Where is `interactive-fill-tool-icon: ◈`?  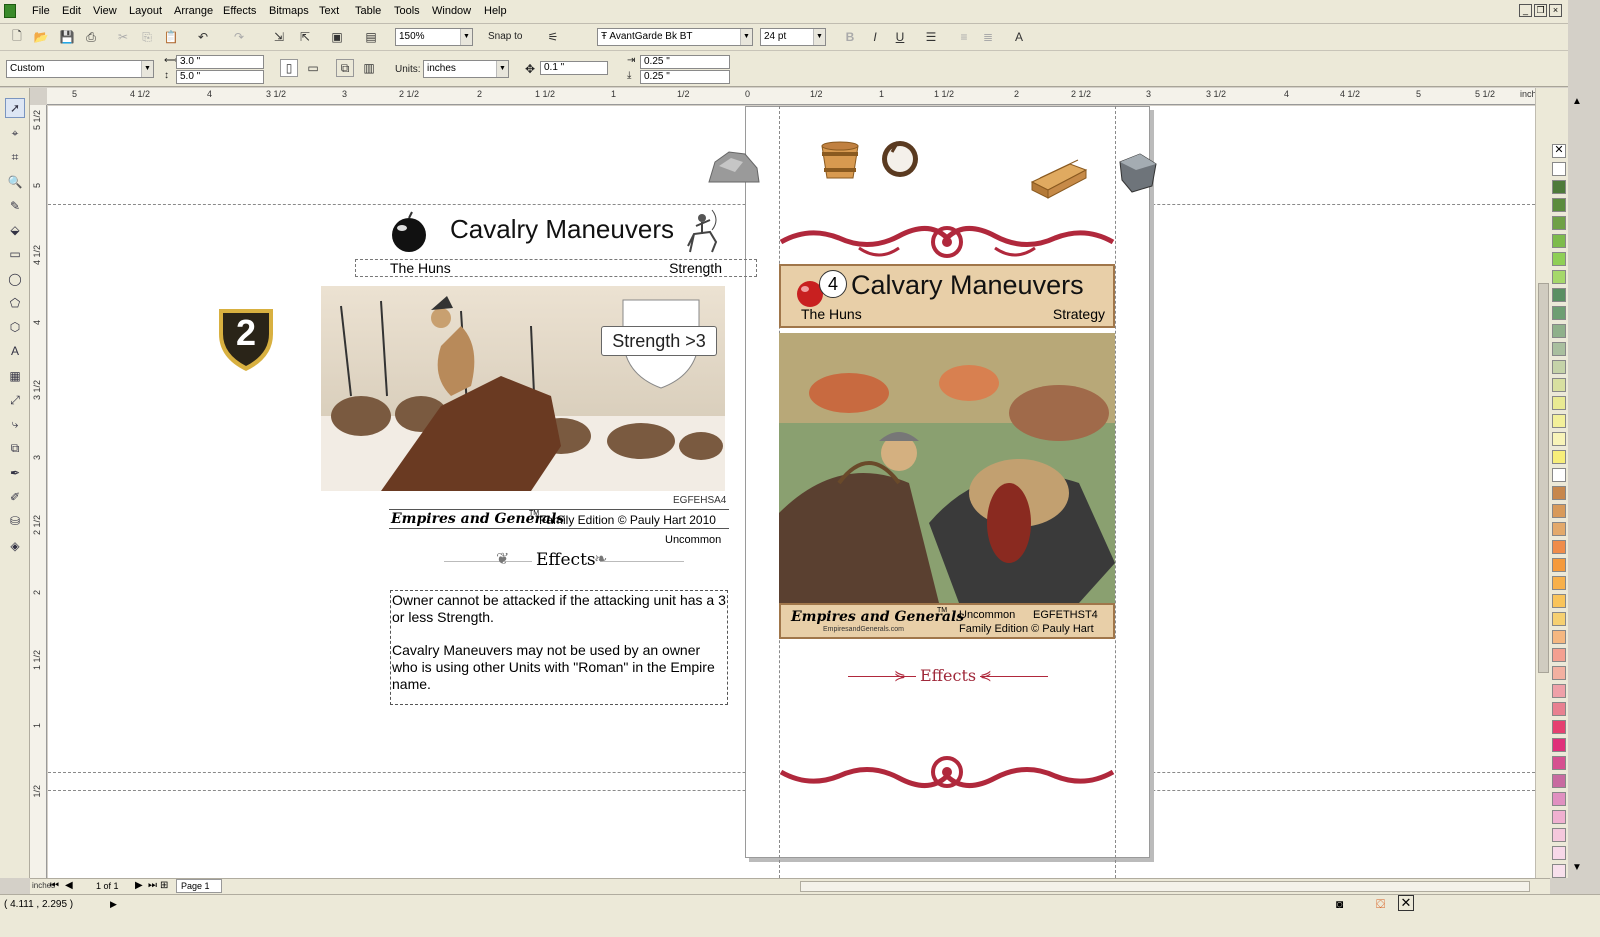
interactive-fill-tool-icon: ◈ is located at coordinates (15, 546).